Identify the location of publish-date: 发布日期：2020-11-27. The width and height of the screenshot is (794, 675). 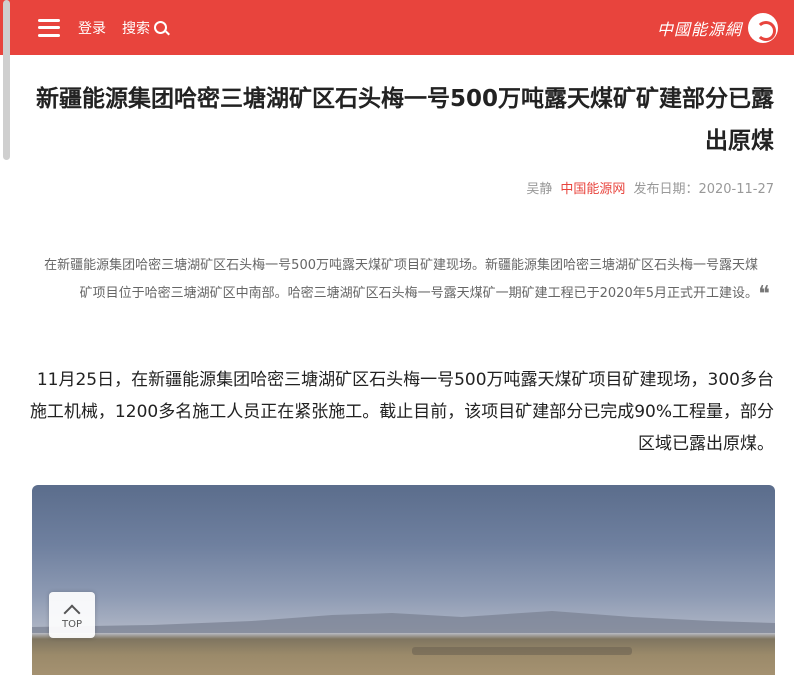
(703, 189).